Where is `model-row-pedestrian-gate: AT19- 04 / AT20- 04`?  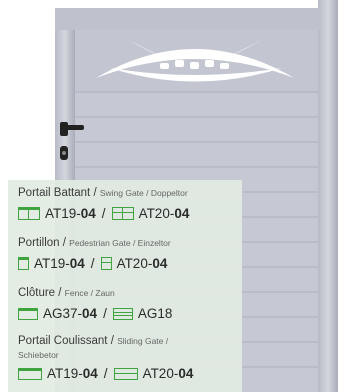 model-row-pedestrian-gate: AT19- 04 / AT20- 04 is located at coordinates (92, 263).